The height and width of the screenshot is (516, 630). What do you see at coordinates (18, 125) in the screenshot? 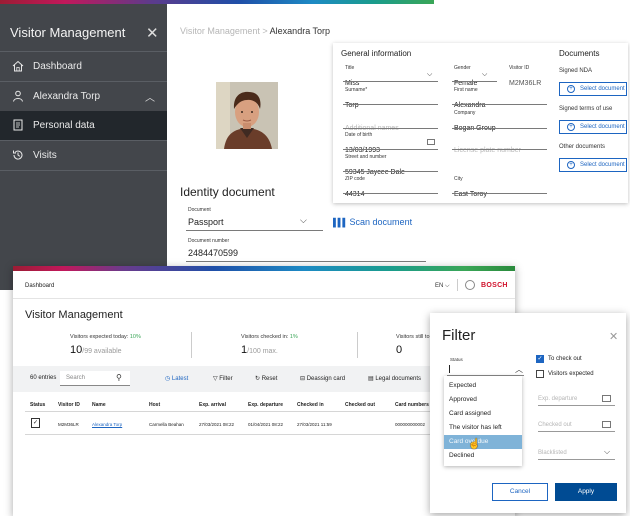
I see `id-card-icon` at bounding box center [18, 125].